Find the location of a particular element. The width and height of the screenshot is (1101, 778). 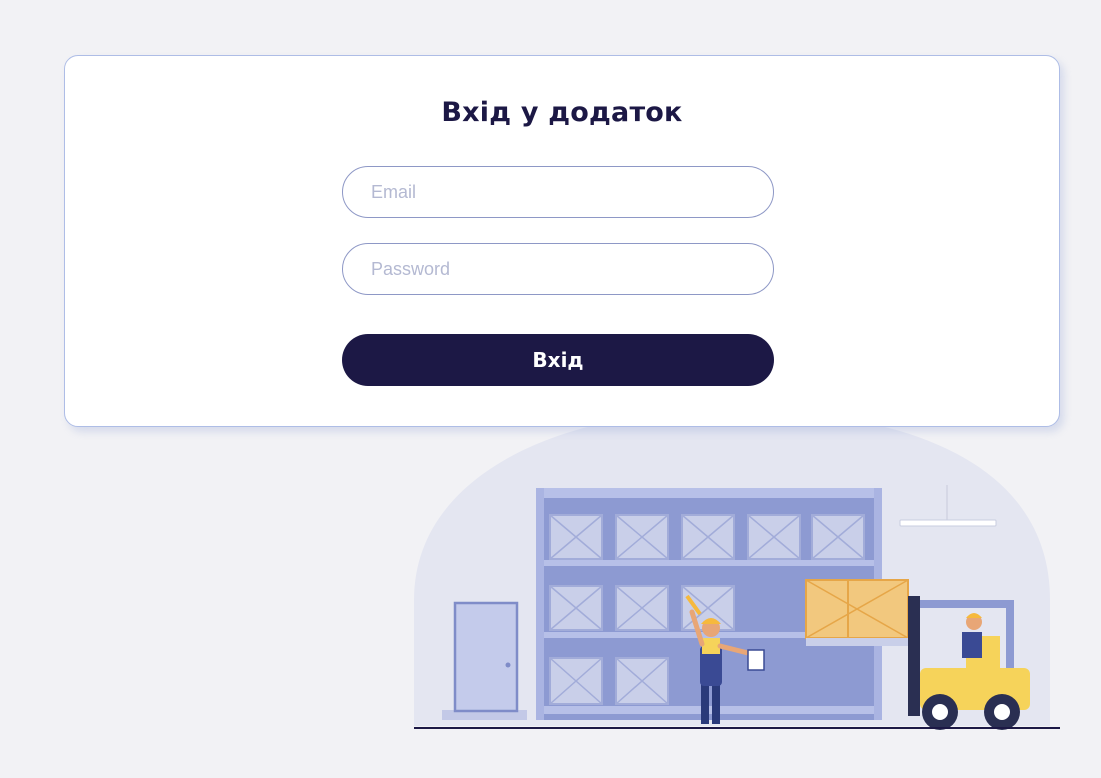

door is located at coordinates (484, 660).